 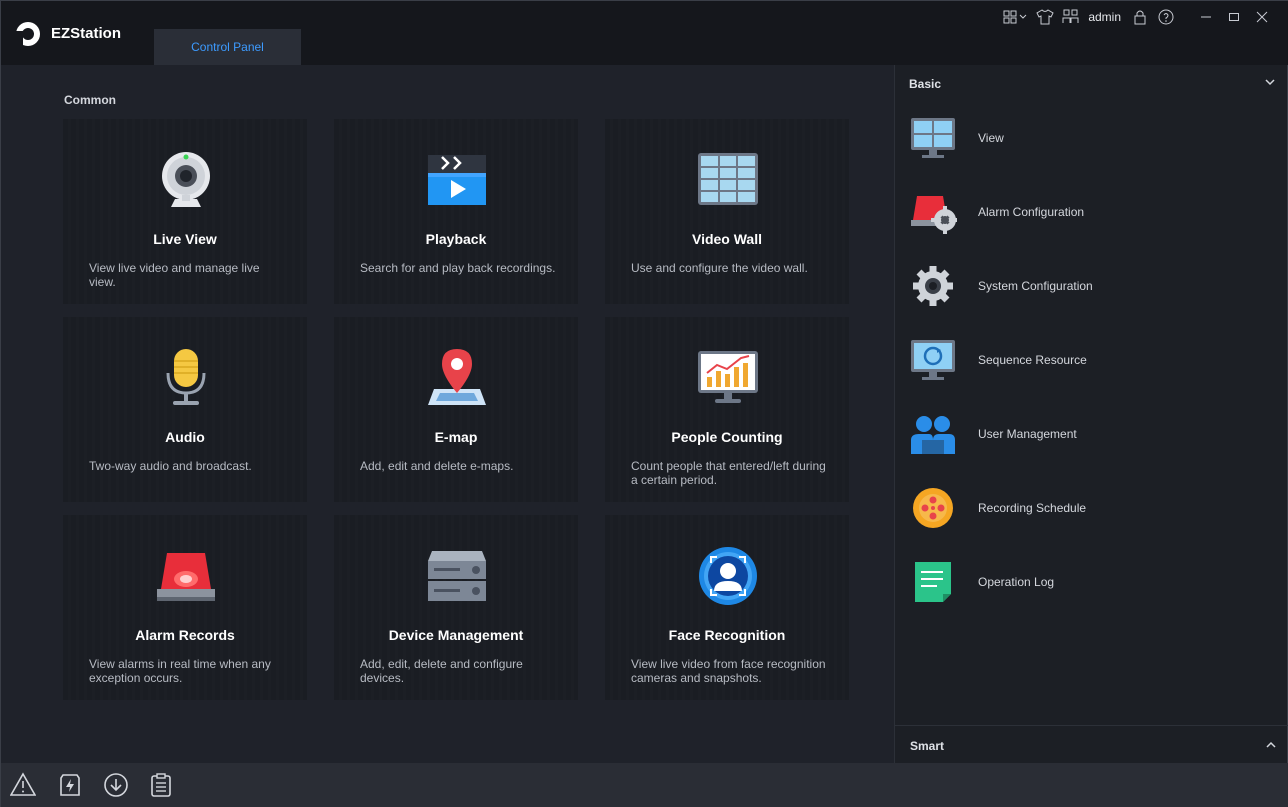 I want to click on lock-icon, so click(x=1140, y=17).